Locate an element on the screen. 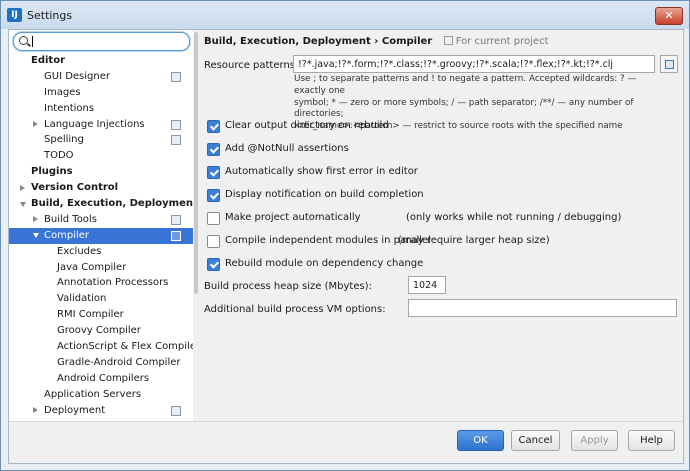 Image resolution: width=690 pixels, height=471 pixels. sidebar-item-label: Images is located at coordinates (62, 92).